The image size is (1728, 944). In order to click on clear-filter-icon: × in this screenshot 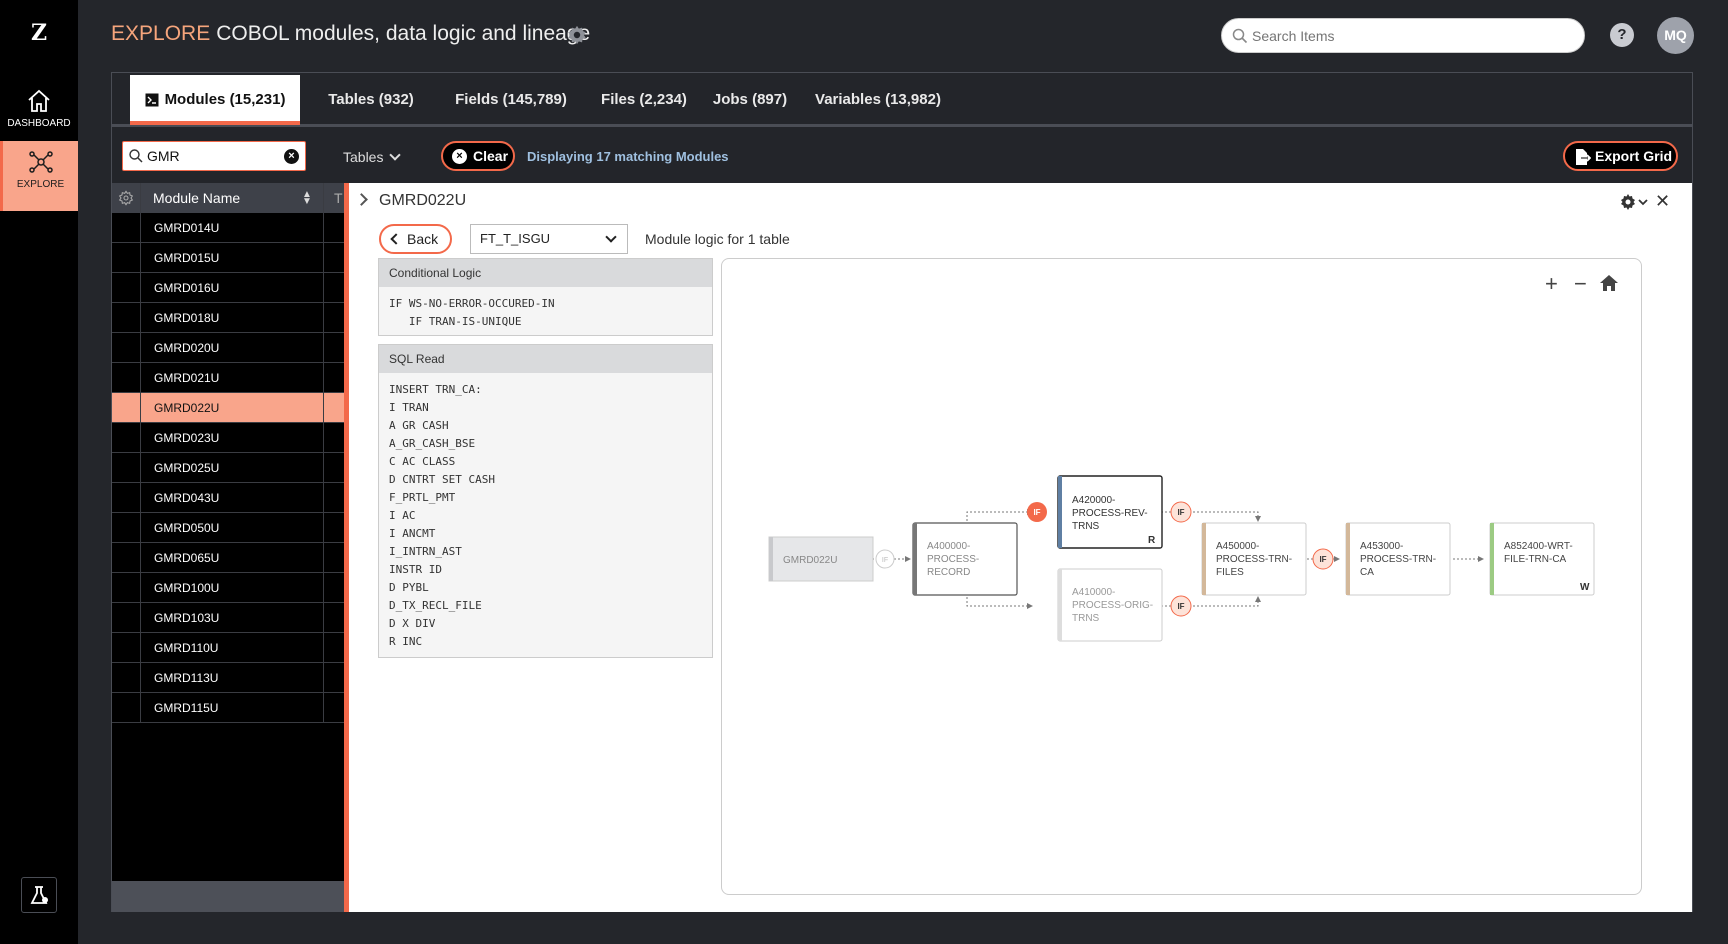, I will do `click(291, 156)`.